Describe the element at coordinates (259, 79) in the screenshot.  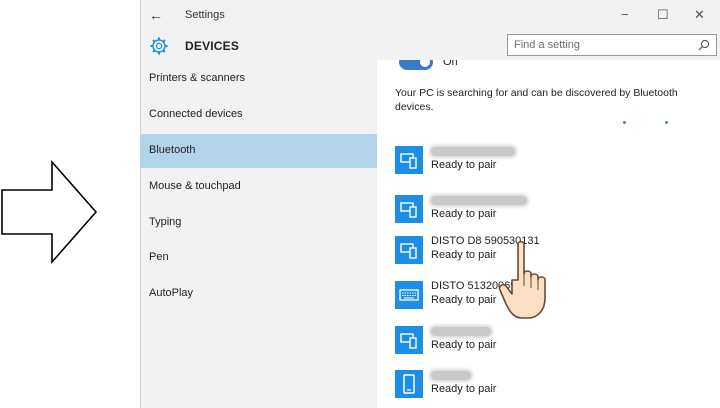
I see `sidebar-item-printers-scanners: Printers & scanners` at that location.